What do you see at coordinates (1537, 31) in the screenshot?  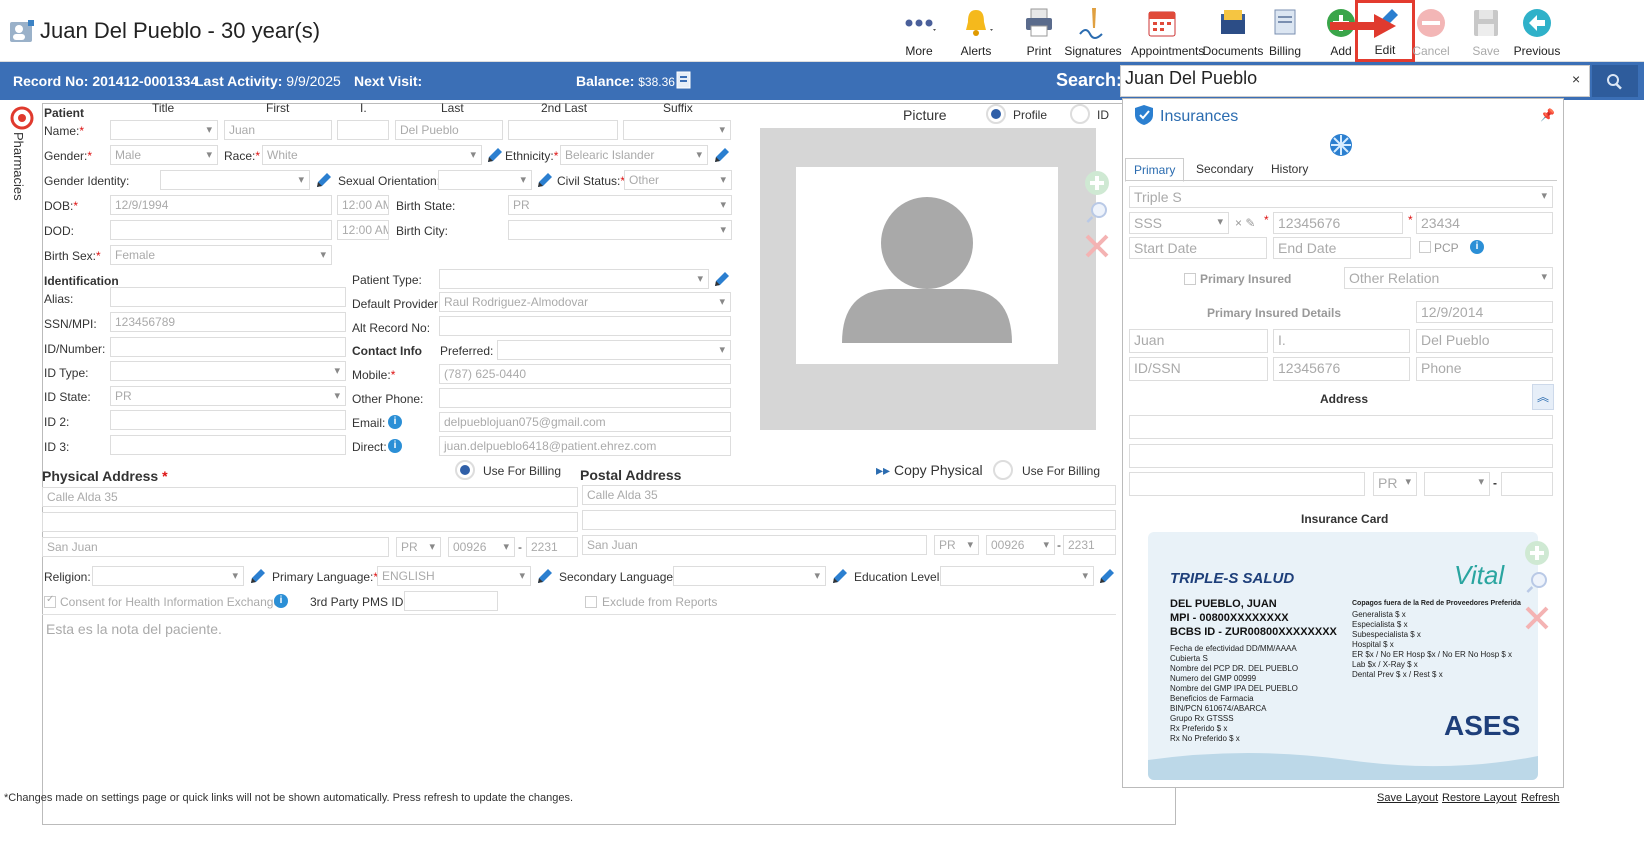 I see `previous-button: Previous` at bounding box center [1537, 31].